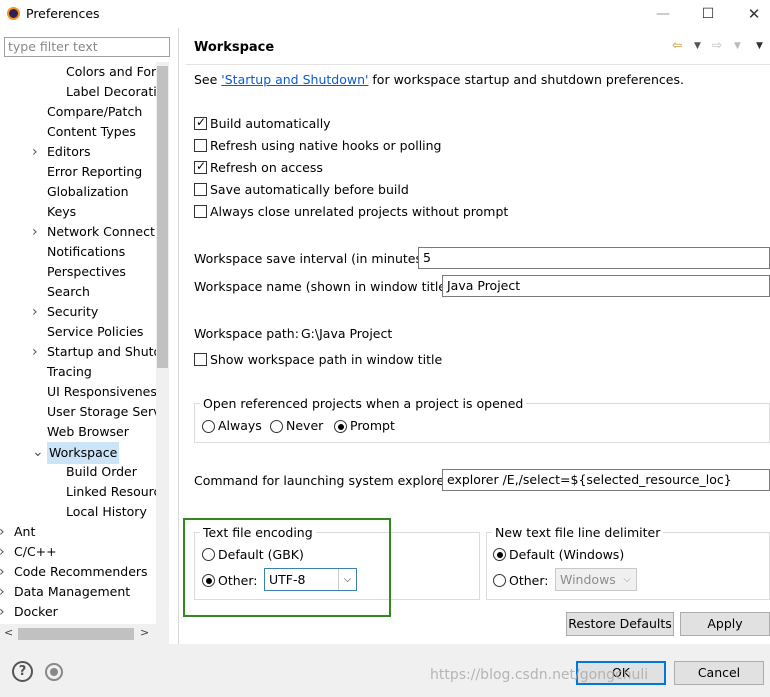  I want to click on scroll-left-icon: <, so click(8, 632).